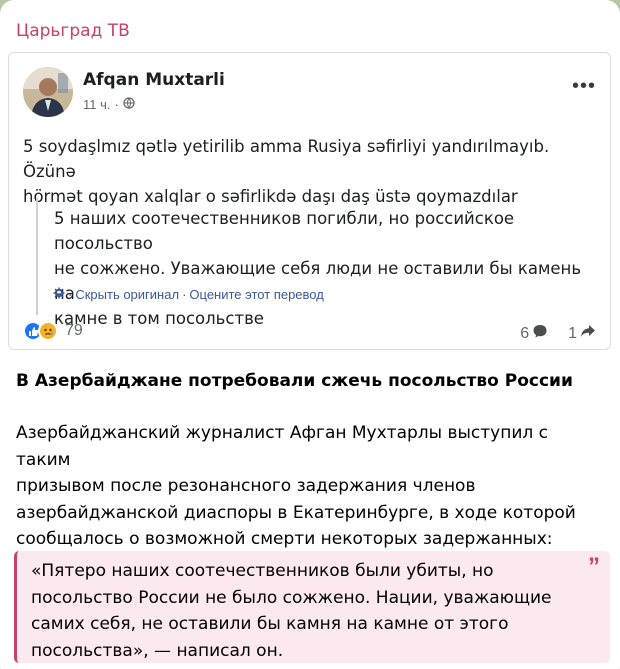 This screenshot has width=620, height=669. Describe the element at coordinates (97, 104) in the screenshot. I see `post-time: 11 ч.` at that location.